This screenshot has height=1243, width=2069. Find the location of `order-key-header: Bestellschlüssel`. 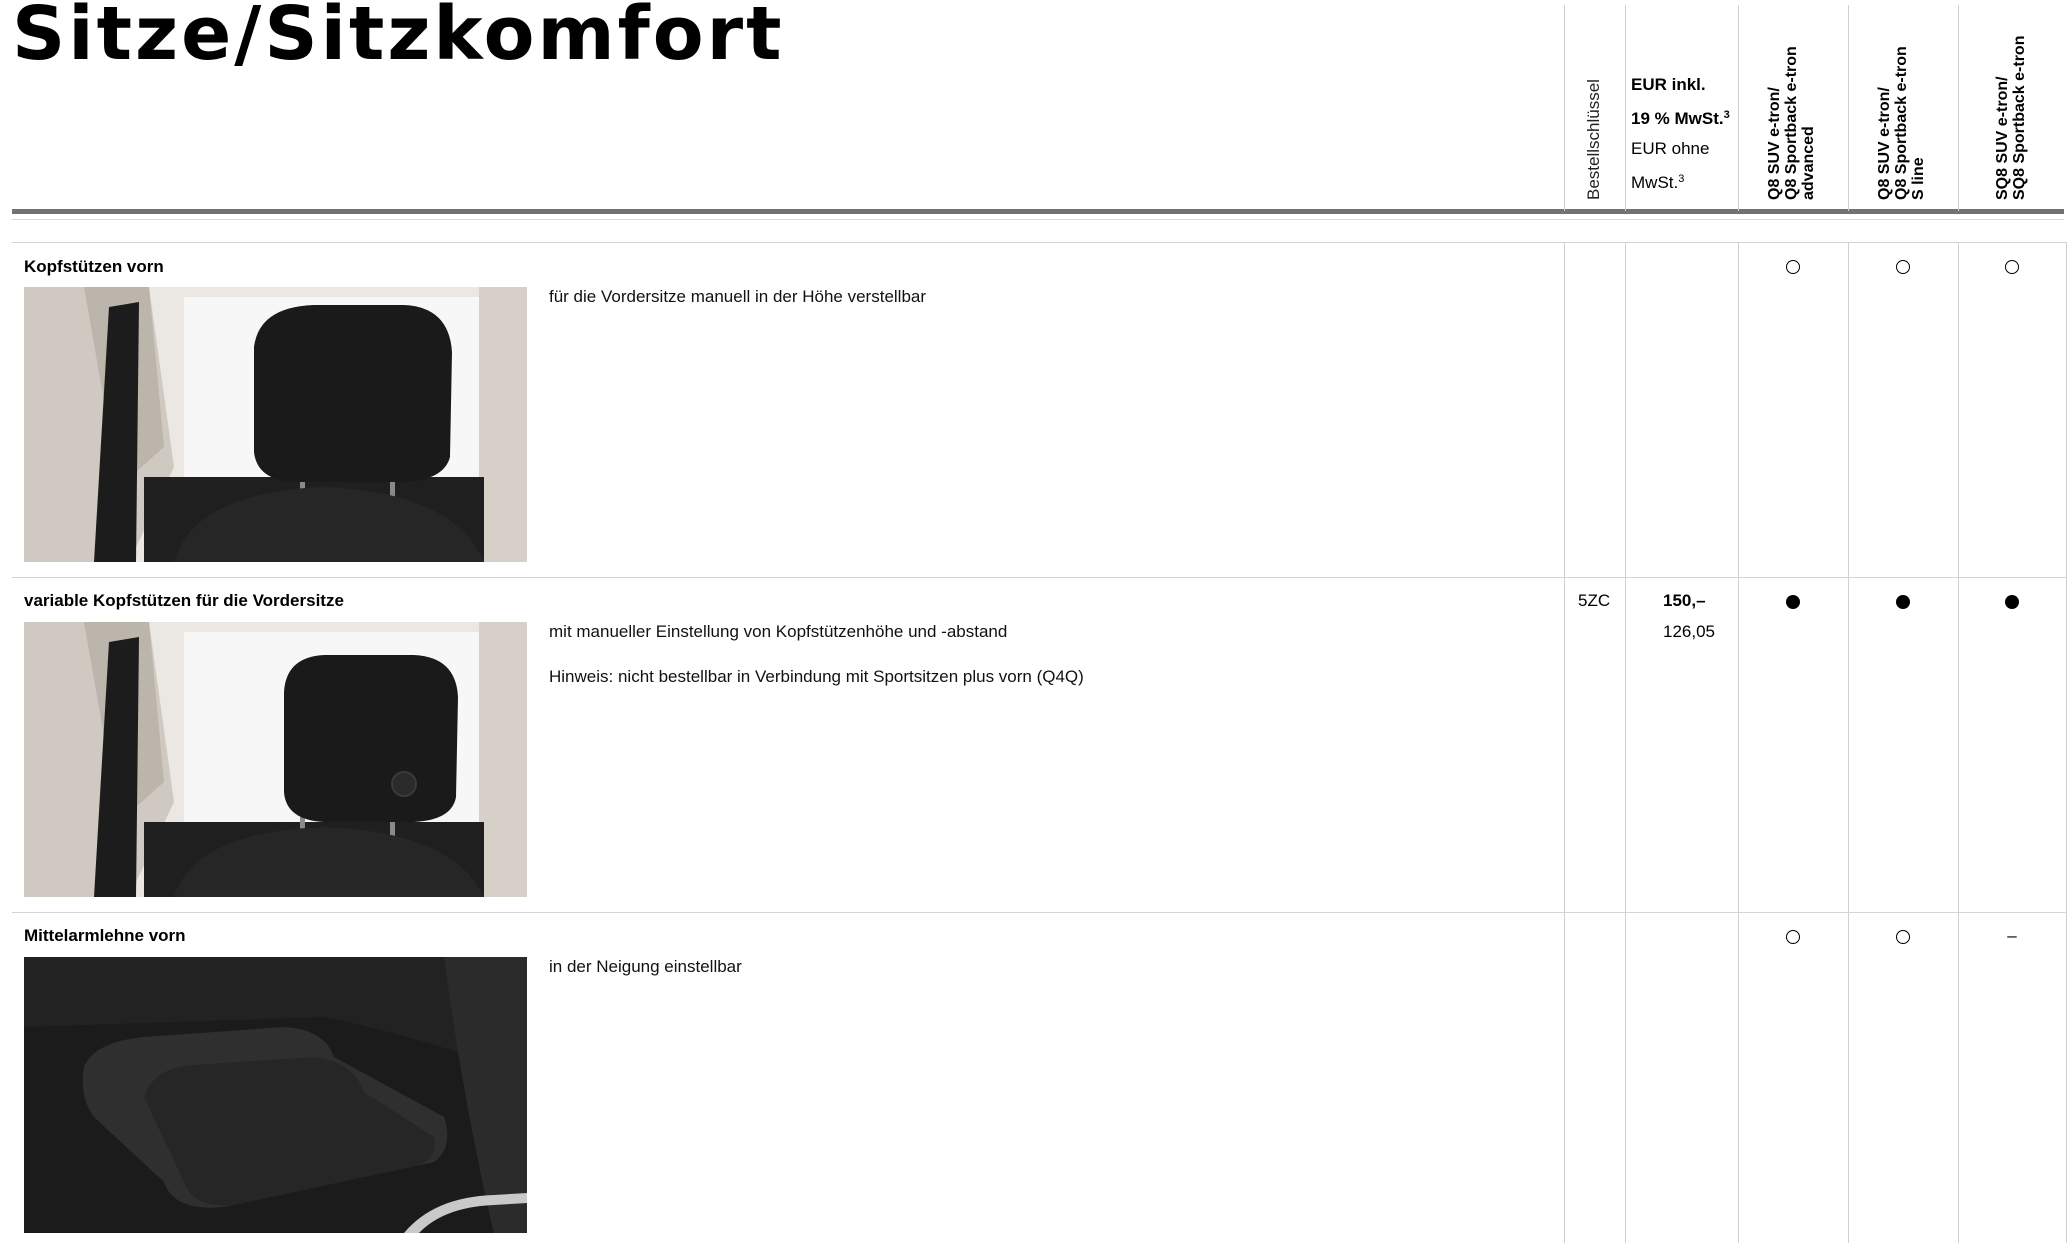

order-key-header: Bestellschlüssel is located at coordinates (1593, 139).